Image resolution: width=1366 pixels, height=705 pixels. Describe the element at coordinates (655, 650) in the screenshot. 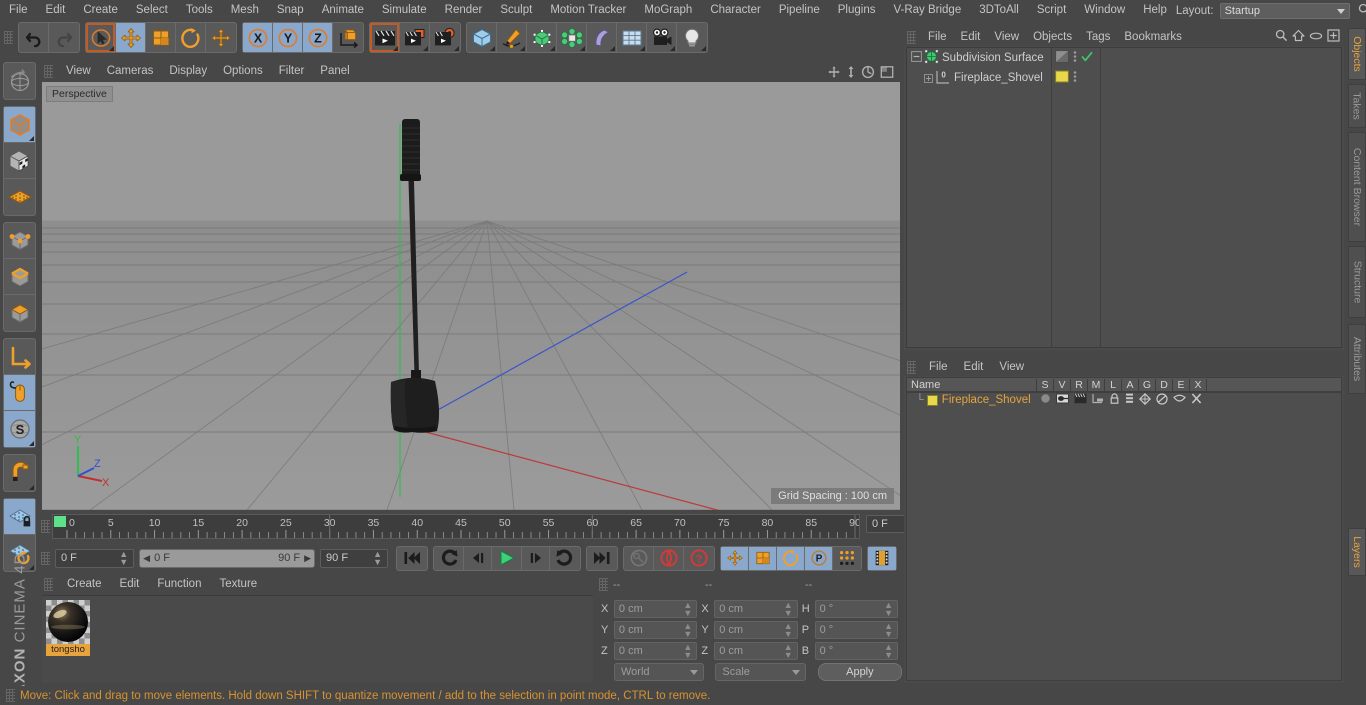

I see `position-z-field: 0 cm ▲ ▼` at that location.